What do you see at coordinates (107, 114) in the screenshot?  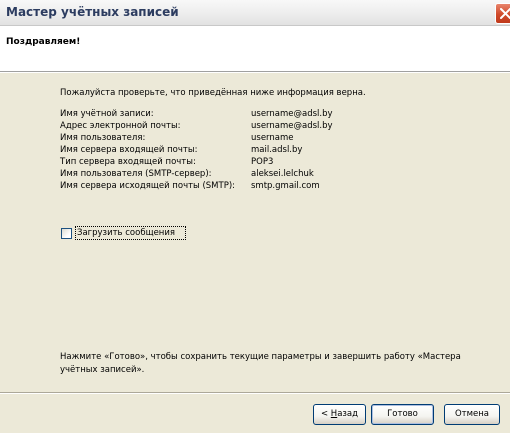 I see `info-label: Имя учётной записи:` at bounding box center [107, 114].